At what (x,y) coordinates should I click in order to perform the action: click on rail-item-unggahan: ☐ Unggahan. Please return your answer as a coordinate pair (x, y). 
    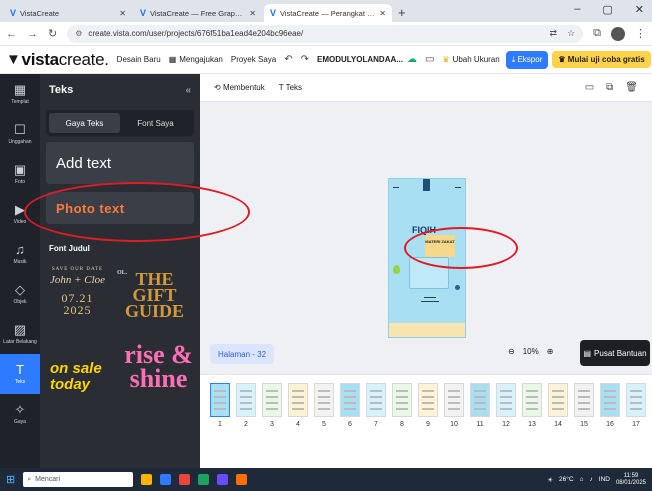
    Looking at the image, I should click on (20, 134).